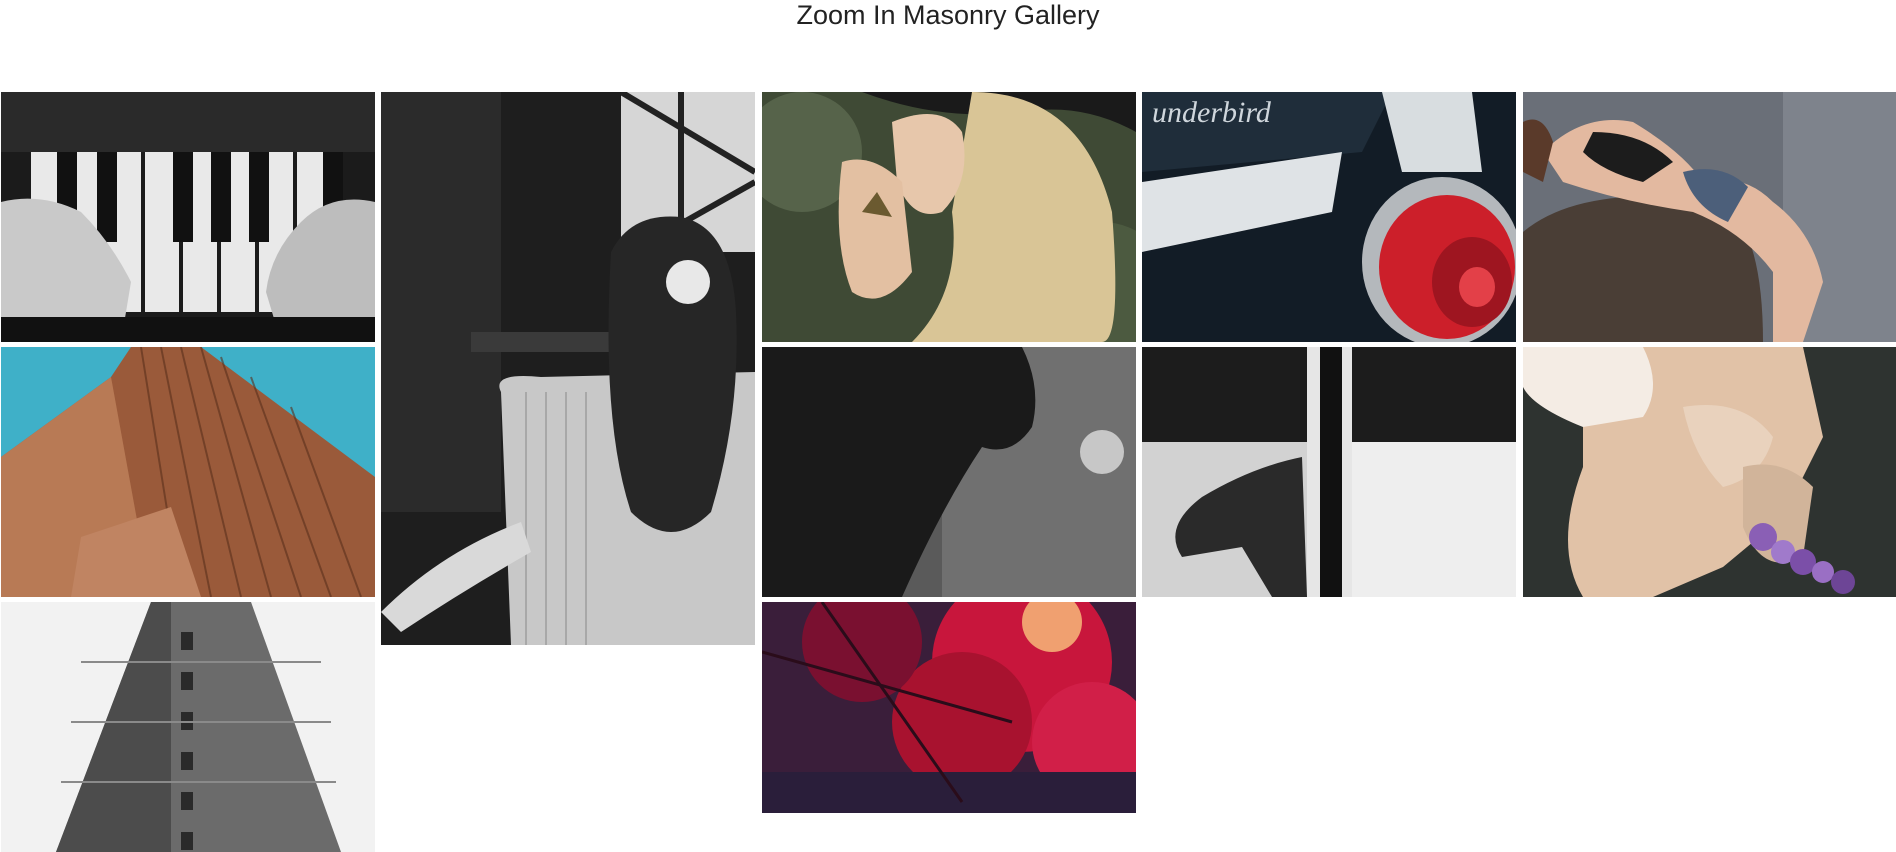 The image size is (1896, 852). I want to click on gallery-item-silhouette, so click(949, 472).